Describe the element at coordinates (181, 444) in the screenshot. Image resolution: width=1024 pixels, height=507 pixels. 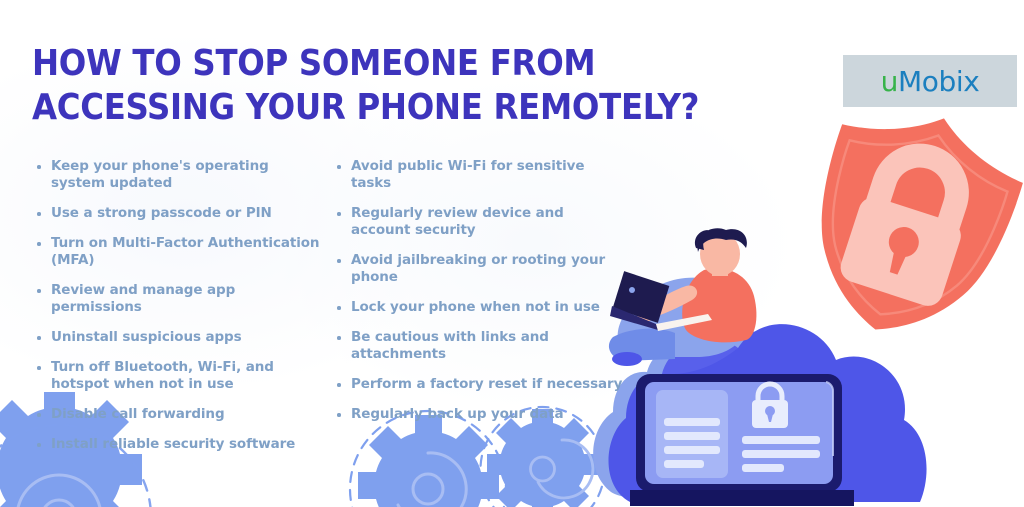
I see `list-item: Install reliable security software` at that location.